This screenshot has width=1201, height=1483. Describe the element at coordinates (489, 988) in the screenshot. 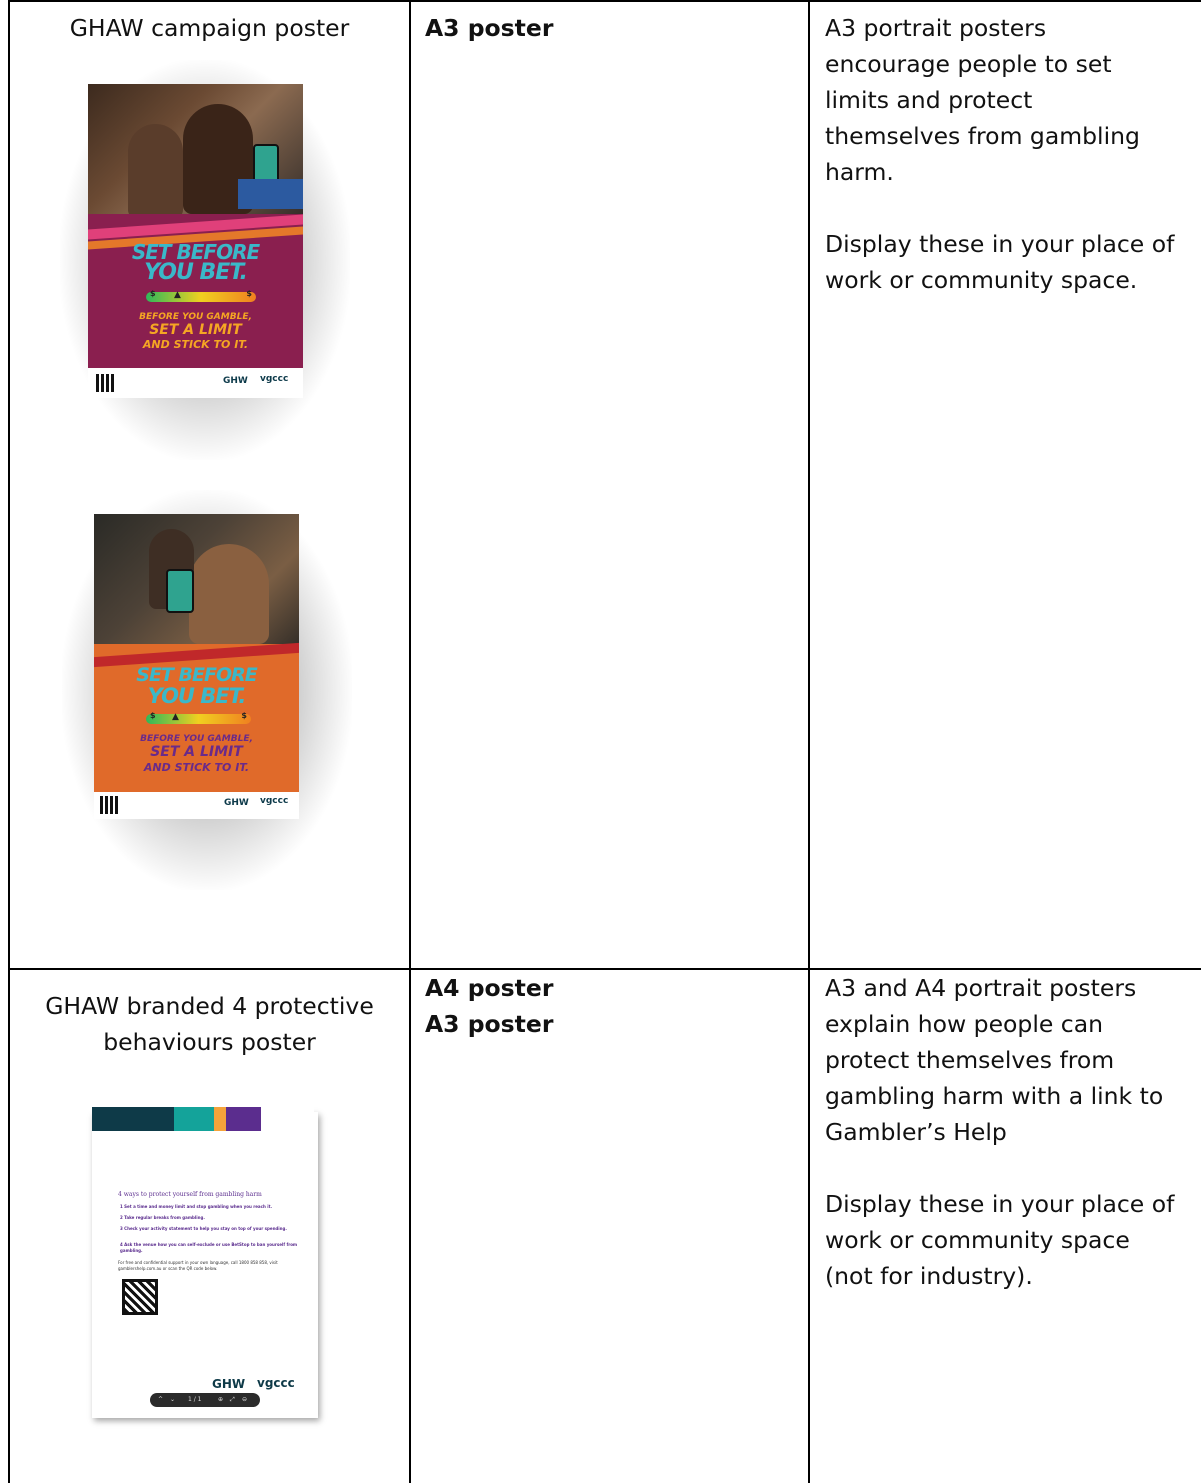

I see `row-2-format-a4: A4 poster` at that location.